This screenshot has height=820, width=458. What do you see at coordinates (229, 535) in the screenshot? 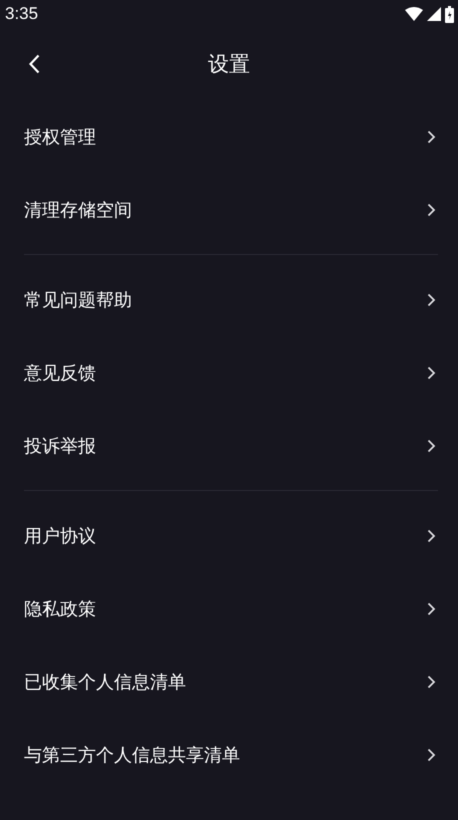
I see `settings-item: 用户协议` at bounding box center [229, 535].